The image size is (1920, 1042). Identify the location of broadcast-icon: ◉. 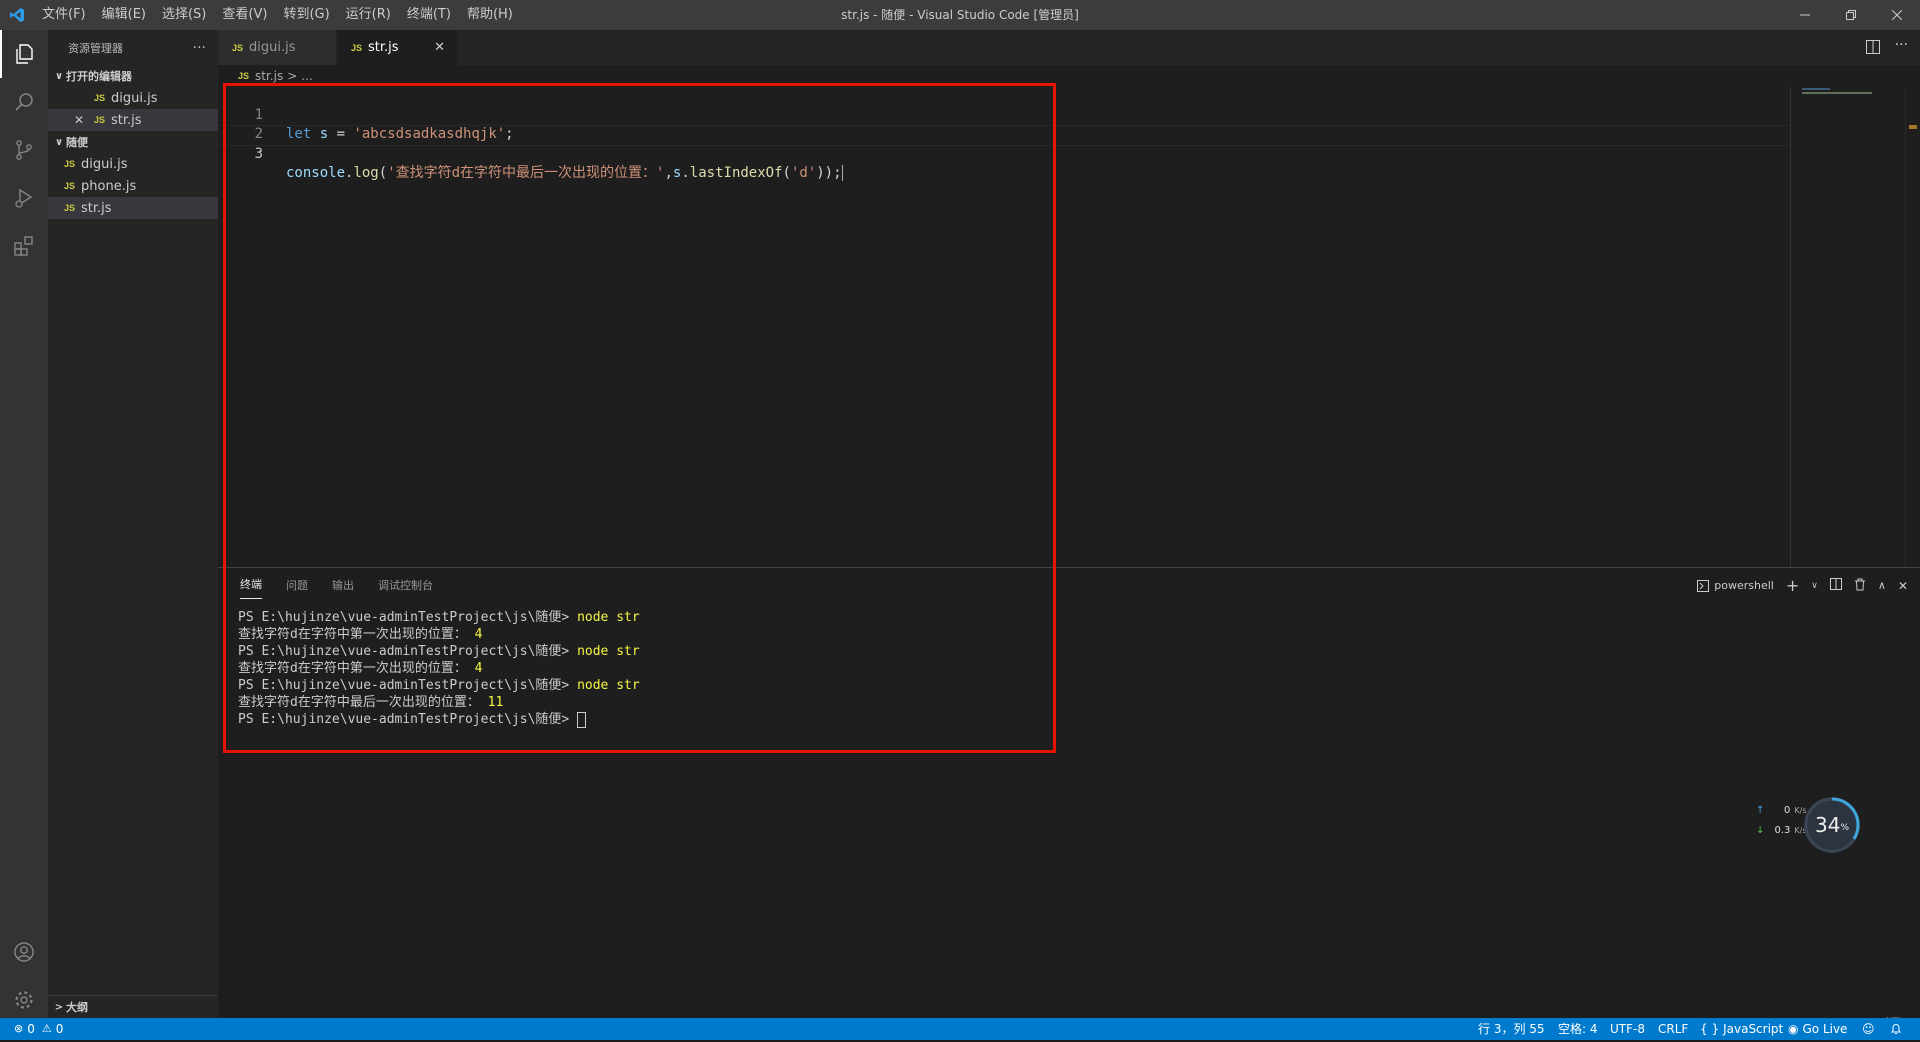
(1793, 1029).